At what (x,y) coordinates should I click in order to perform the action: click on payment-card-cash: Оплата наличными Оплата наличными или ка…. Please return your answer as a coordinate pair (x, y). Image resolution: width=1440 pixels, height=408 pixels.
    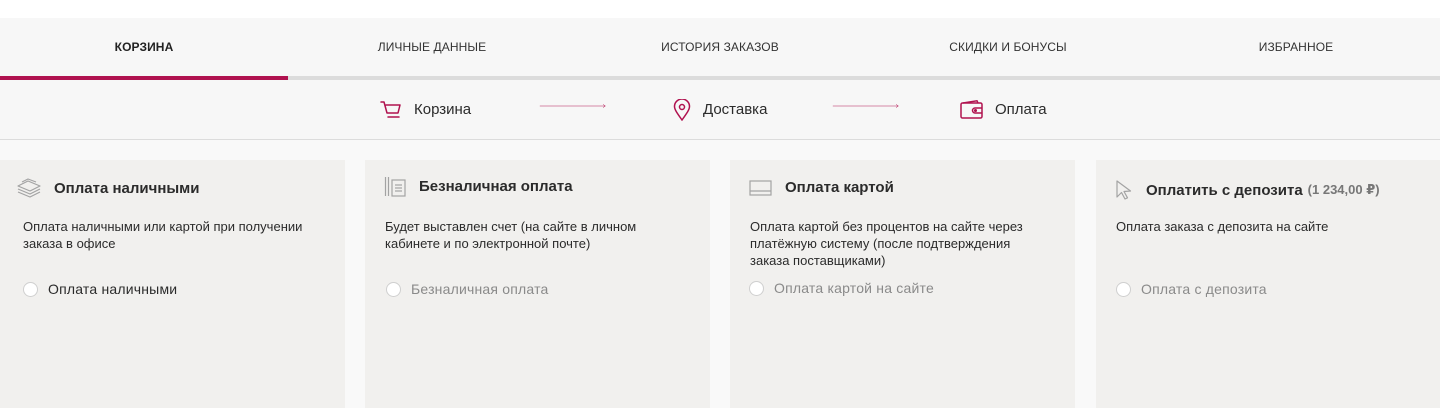
    Looking at the image, I should click on (172, 284).